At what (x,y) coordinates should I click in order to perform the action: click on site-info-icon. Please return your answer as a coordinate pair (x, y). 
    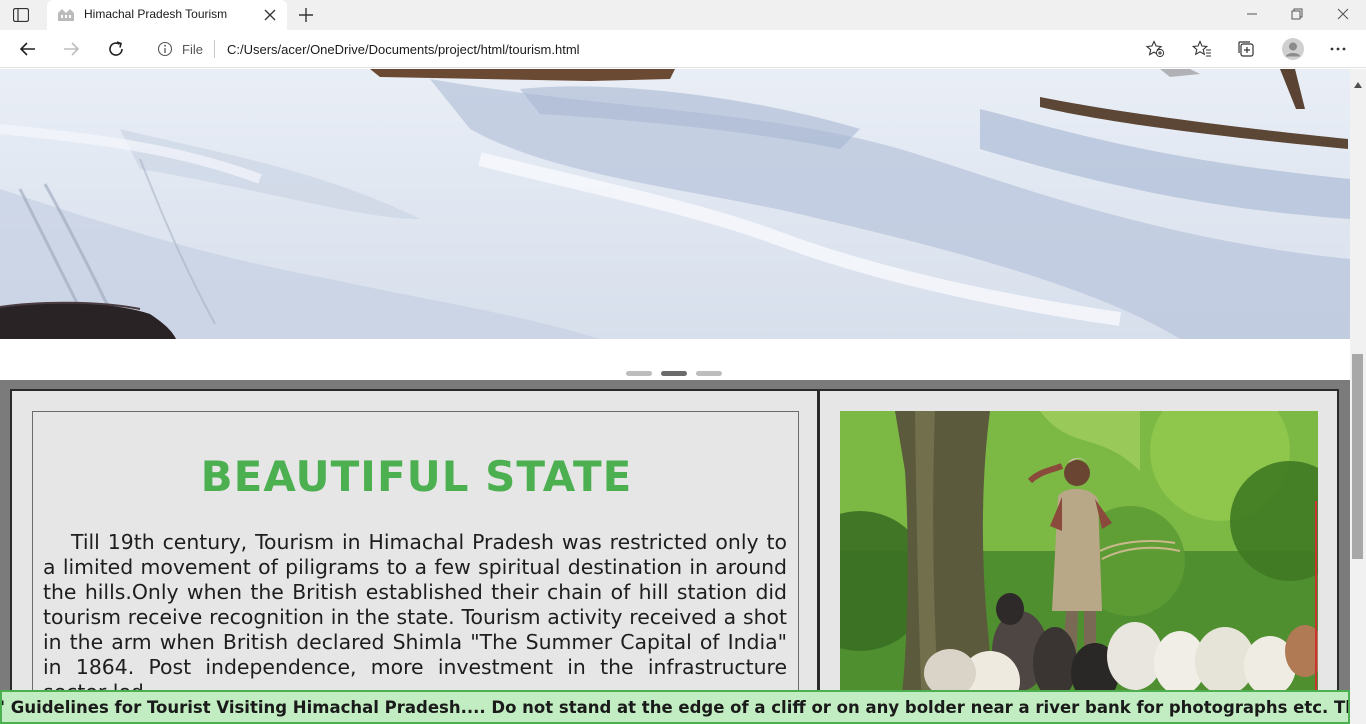
    Looking at the image, I should click on (165, 49).